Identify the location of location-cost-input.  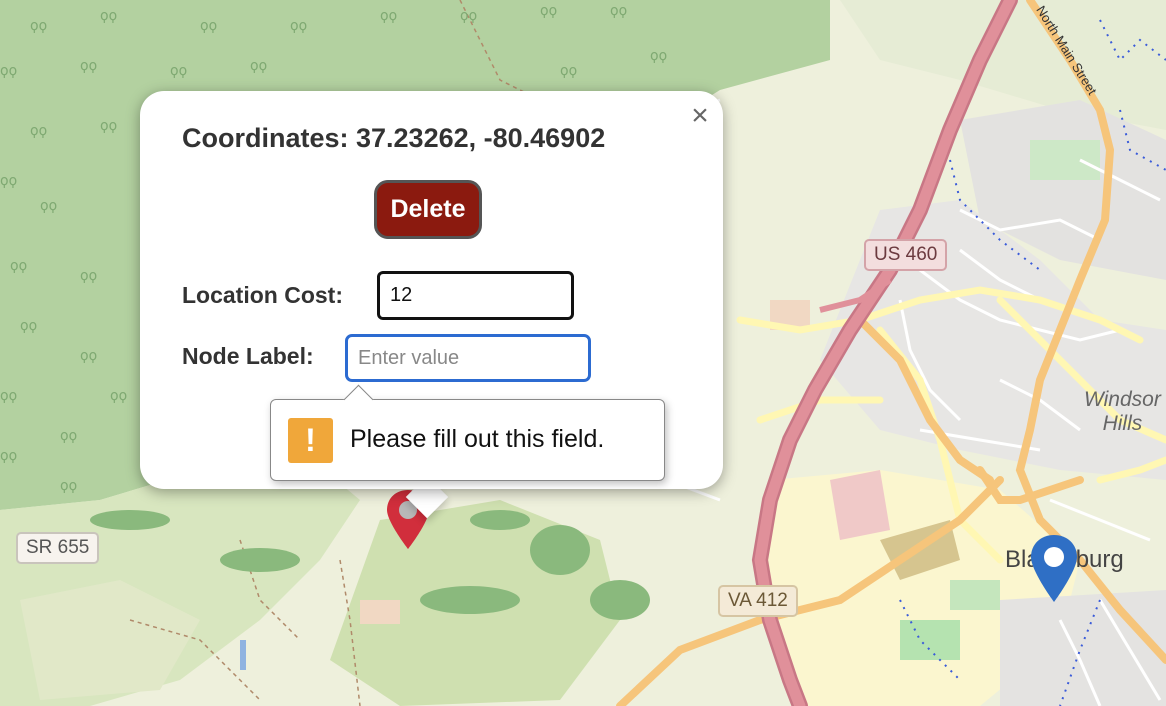
(475, 295).